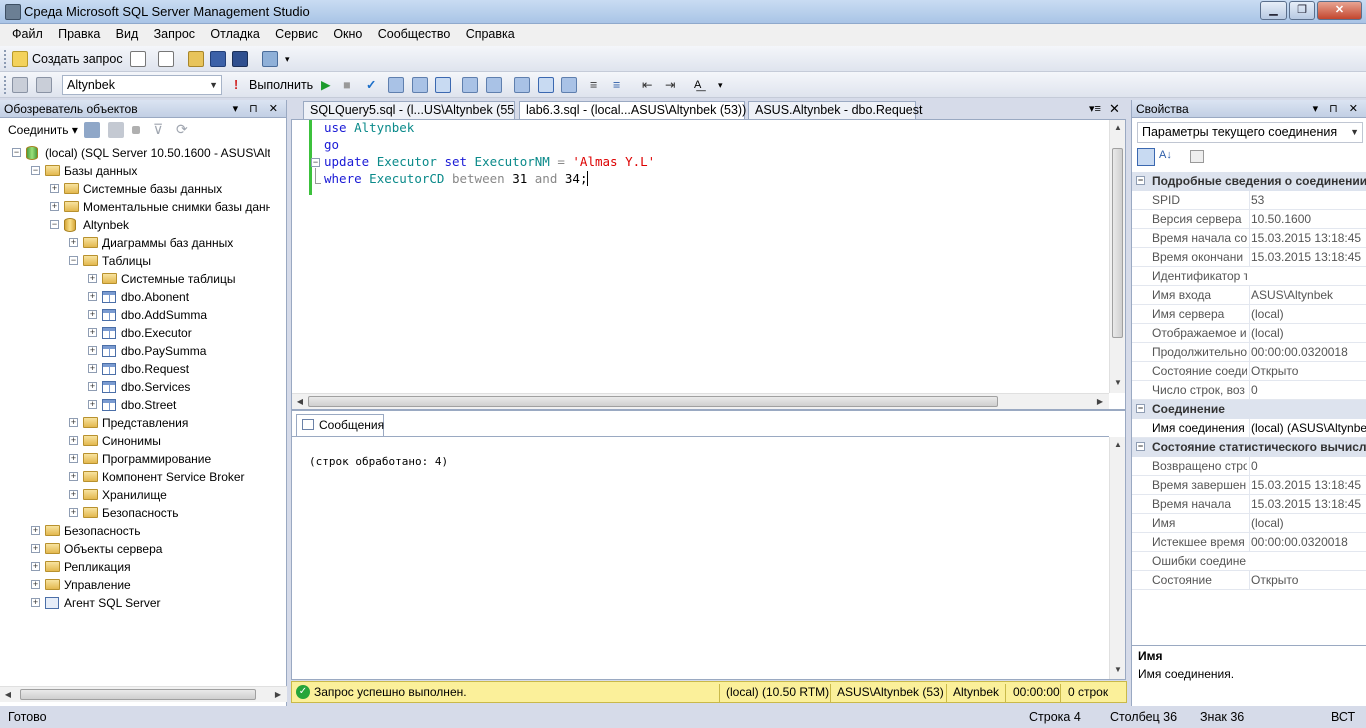 This screenshot has width=1366, height=728. Describe the element at coordinates (1249, 523) in the screenshot. I see `property-row: Имя (local)` at that location.